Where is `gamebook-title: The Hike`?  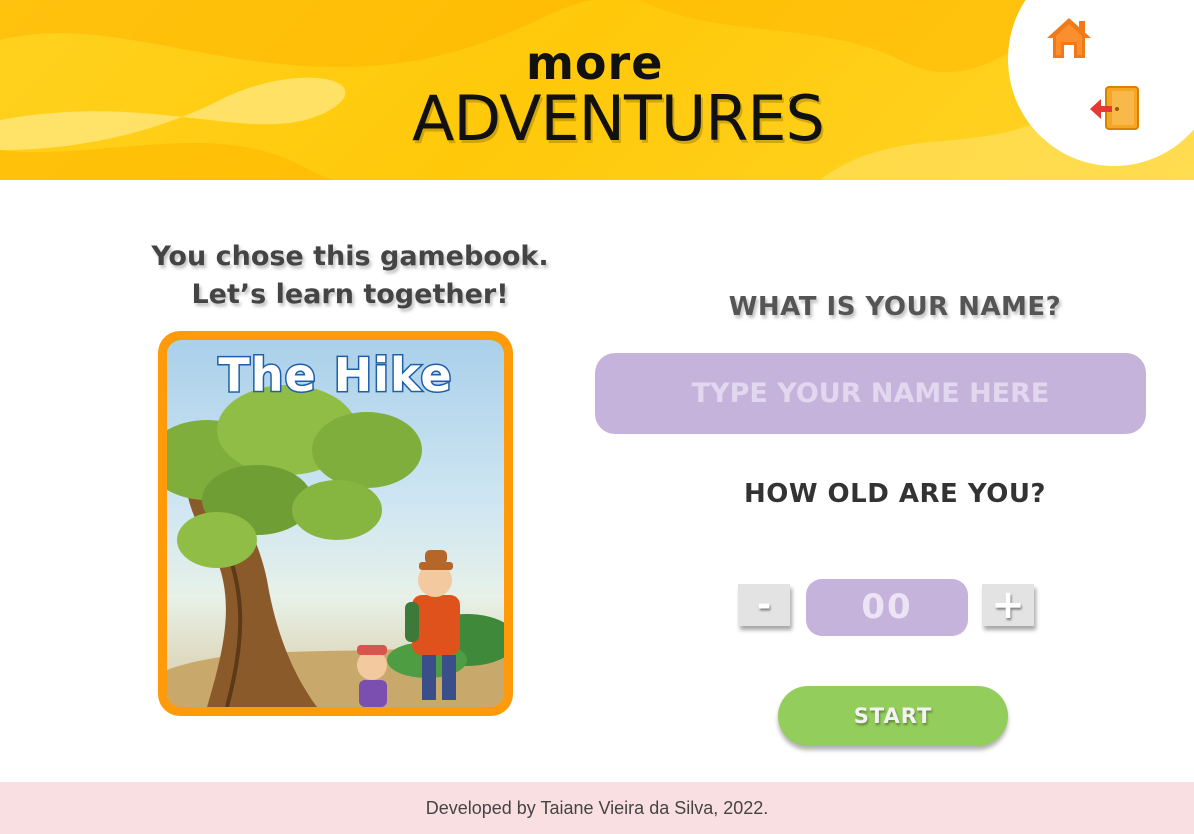
gamebook-title: The Hike is located at coordinates (335, 375).